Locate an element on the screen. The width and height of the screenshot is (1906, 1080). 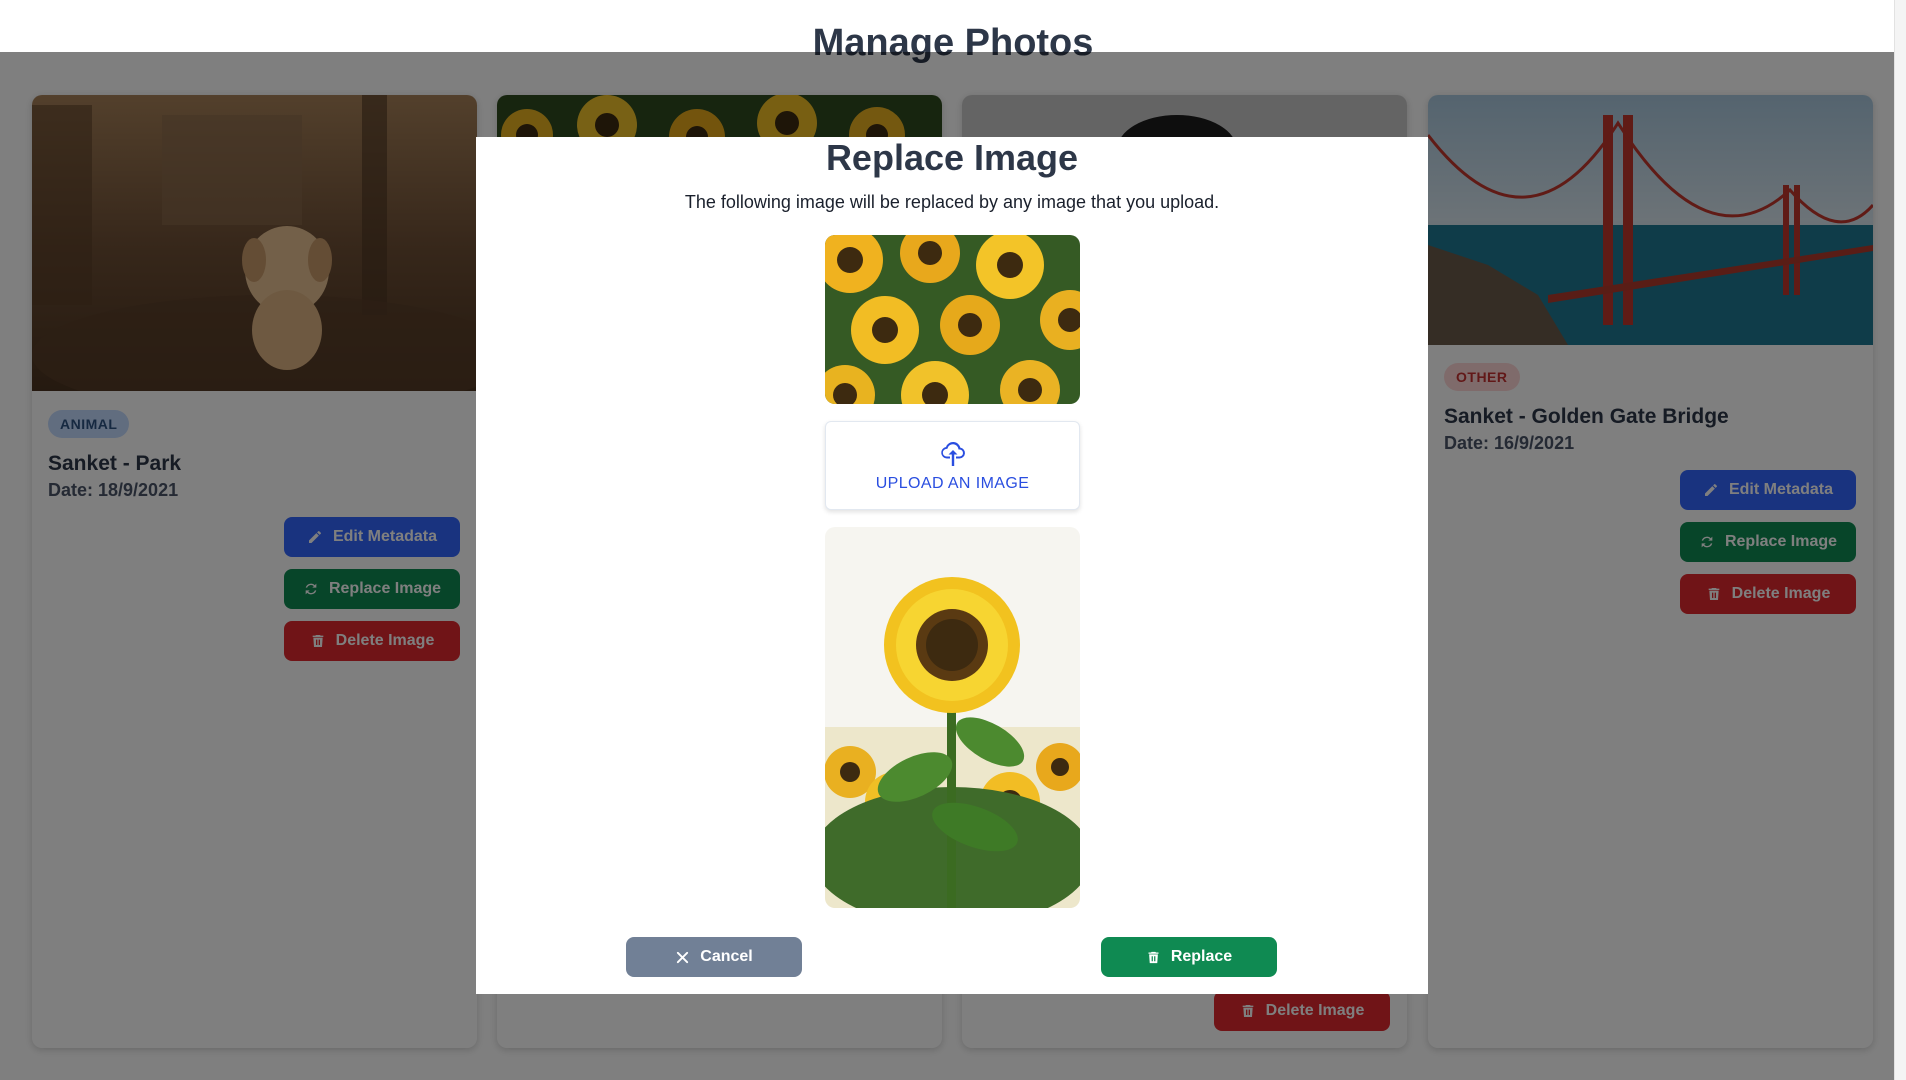
cloud-upload-icon is located at coordinates (952, 453).